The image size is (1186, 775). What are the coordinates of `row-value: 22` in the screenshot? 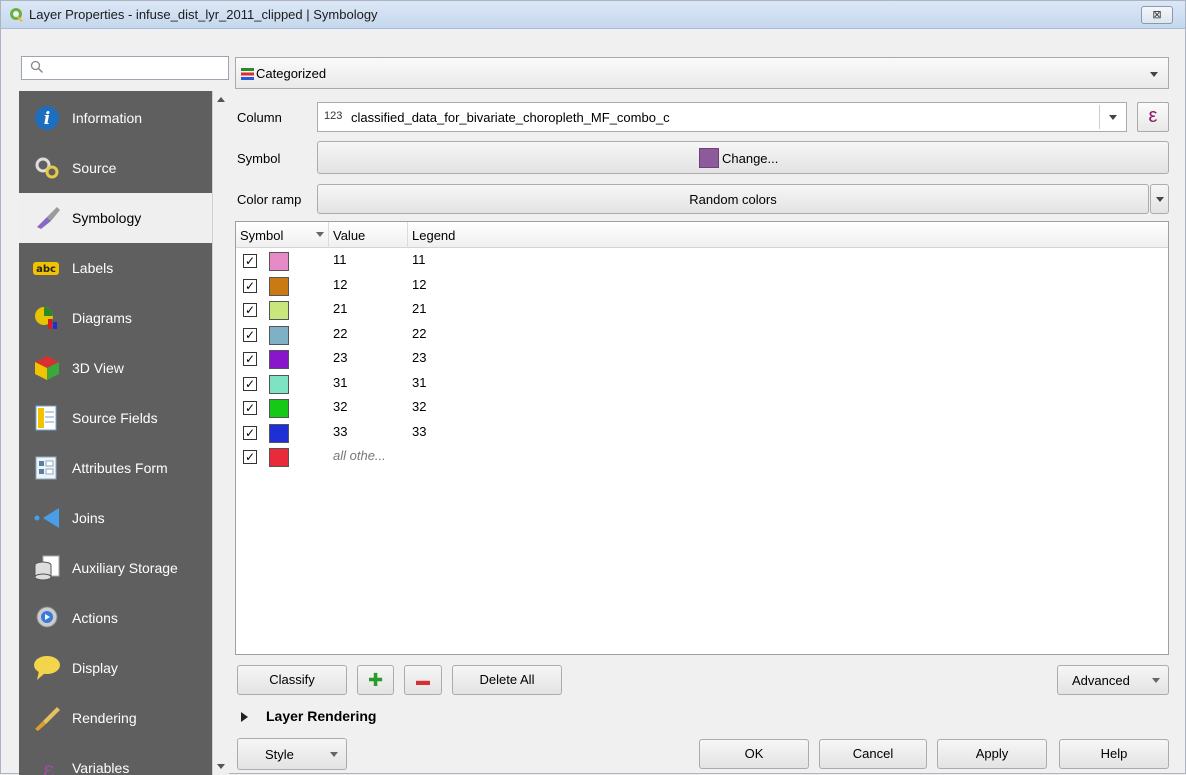 It's located at (340, 333).